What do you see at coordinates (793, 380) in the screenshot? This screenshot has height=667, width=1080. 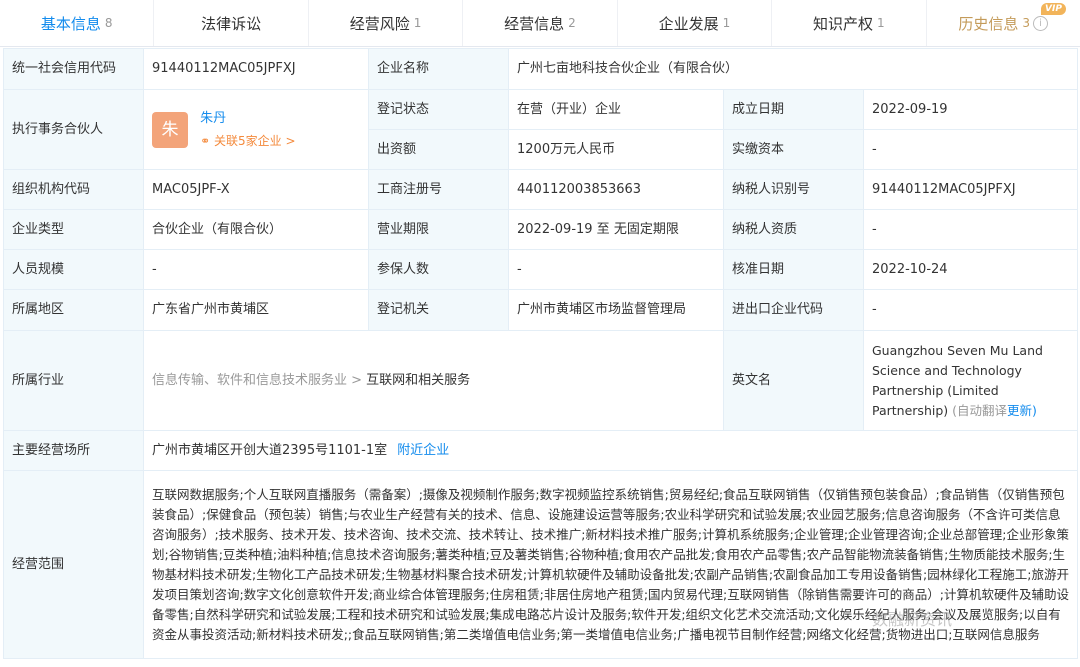 I see `english-name-label: 英文名` at bounding box center [793, 380].